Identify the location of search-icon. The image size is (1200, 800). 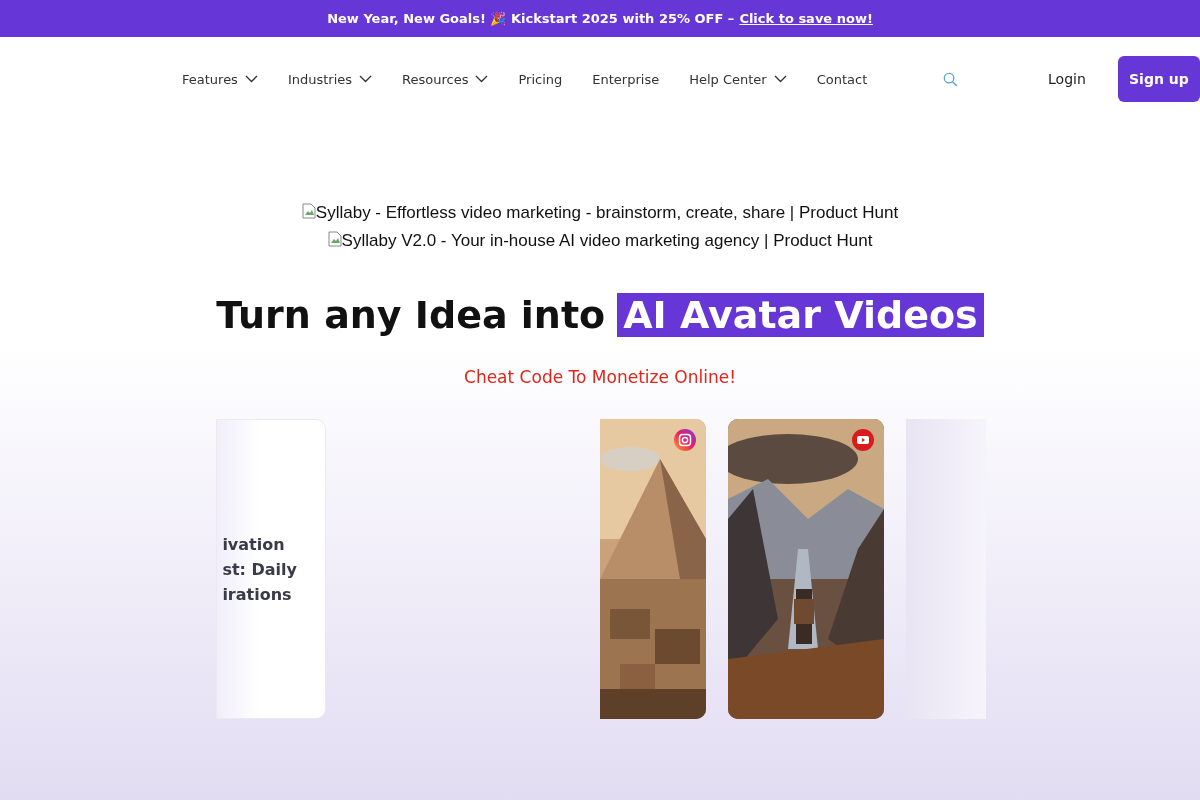
(950, 79).